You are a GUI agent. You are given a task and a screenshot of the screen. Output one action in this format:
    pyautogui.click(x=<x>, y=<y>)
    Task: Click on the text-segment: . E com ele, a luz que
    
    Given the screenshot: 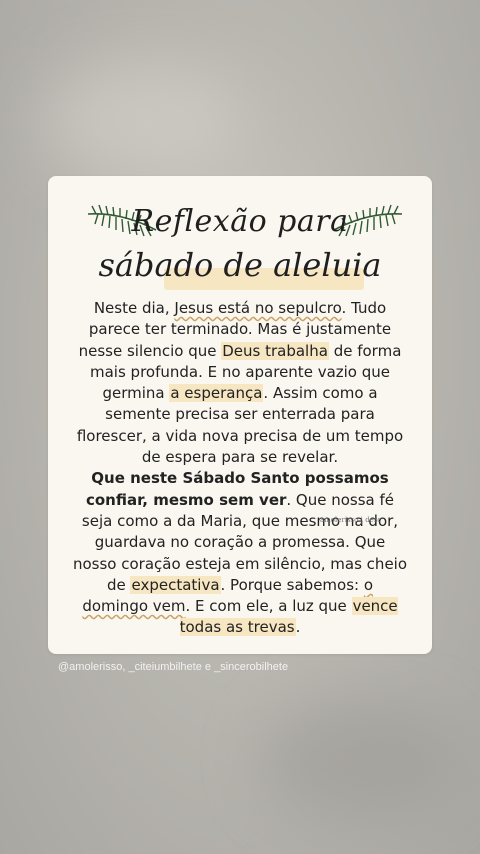 What is the action you would take?
    pyautogui.click(x=268, y=606)
    